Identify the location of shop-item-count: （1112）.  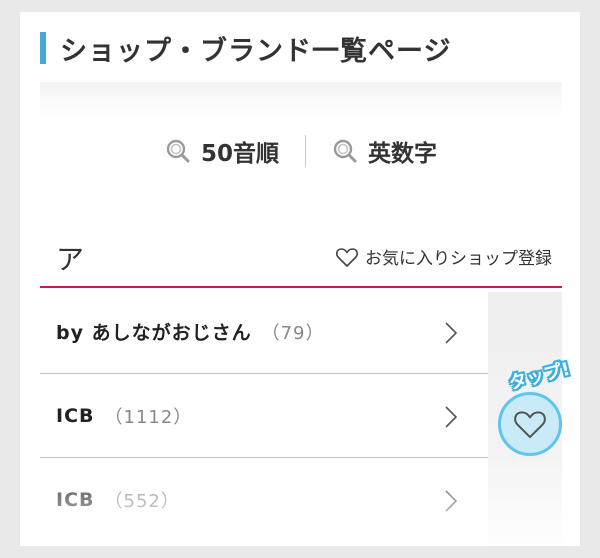
(148, 417).